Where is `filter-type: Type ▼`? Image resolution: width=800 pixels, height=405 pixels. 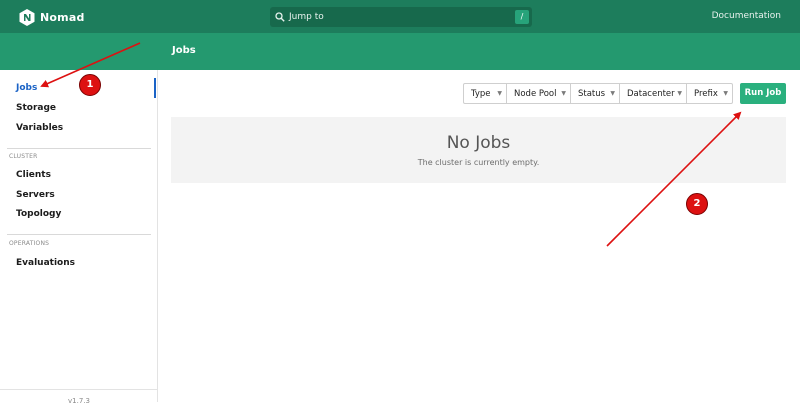
filter-type: Type ▼ is located at coordinates (485, 93).